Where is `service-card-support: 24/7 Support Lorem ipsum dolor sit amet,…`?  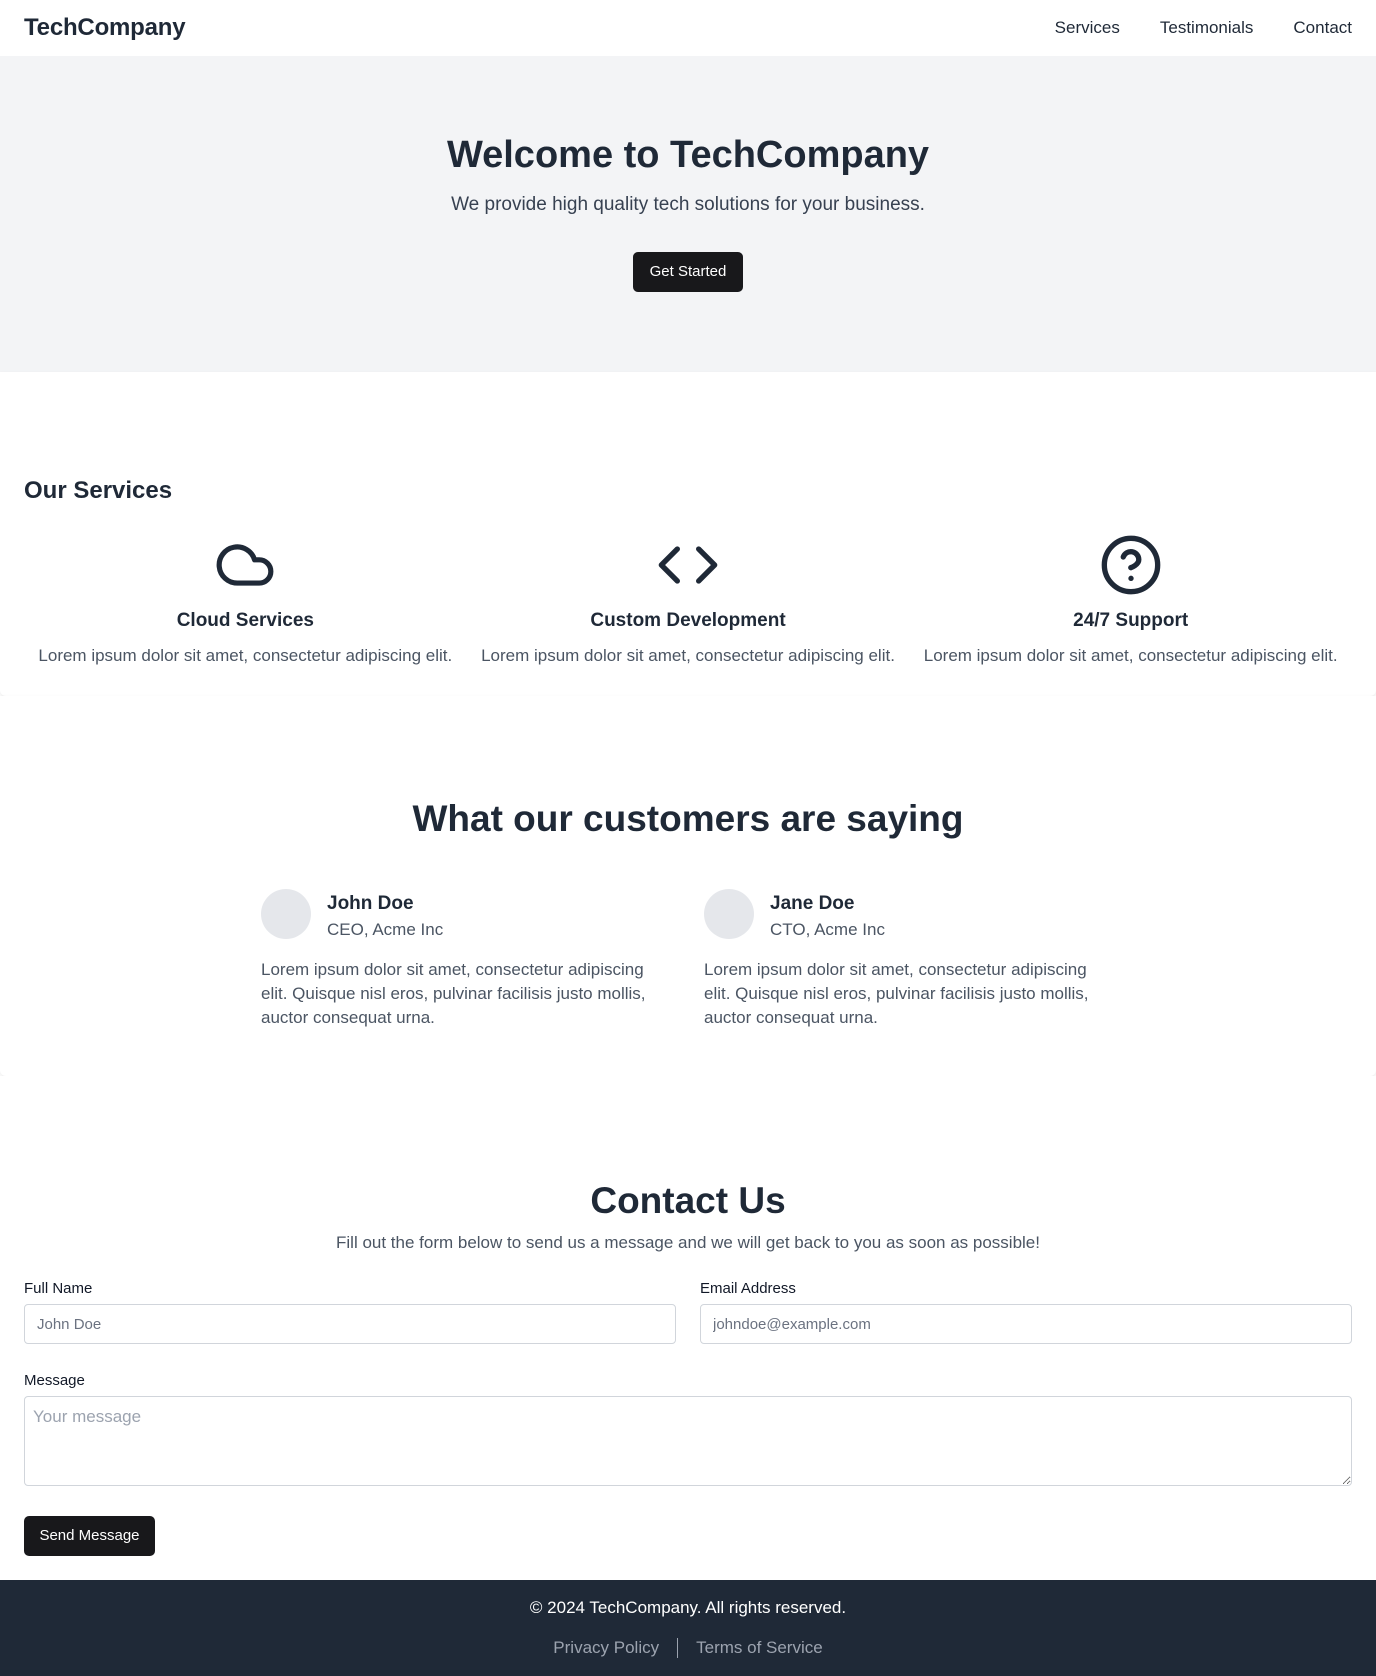 service-card-support: 24/7 Support Lorem ipsum dolor sit amet,… is located at coordinates (1130, 599).